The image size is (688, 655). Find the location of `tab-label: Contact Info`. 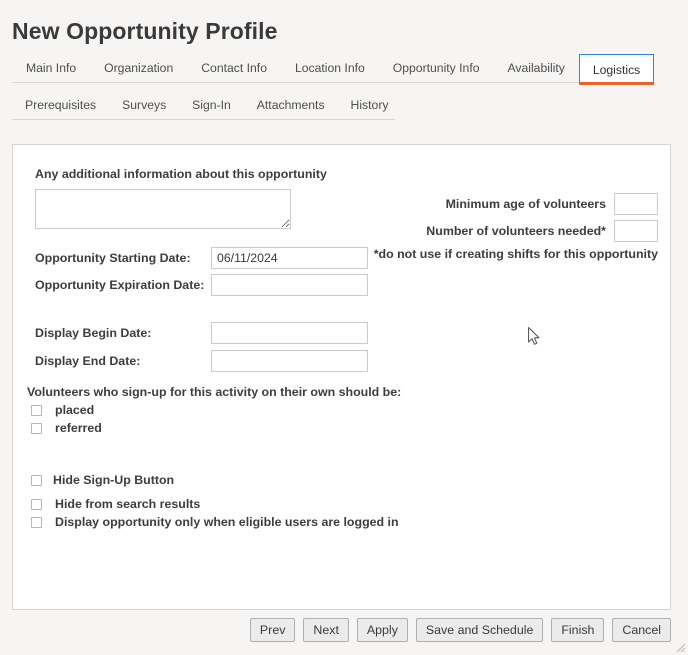

tab-label: Contact Info is located at coordinates (234, 68).